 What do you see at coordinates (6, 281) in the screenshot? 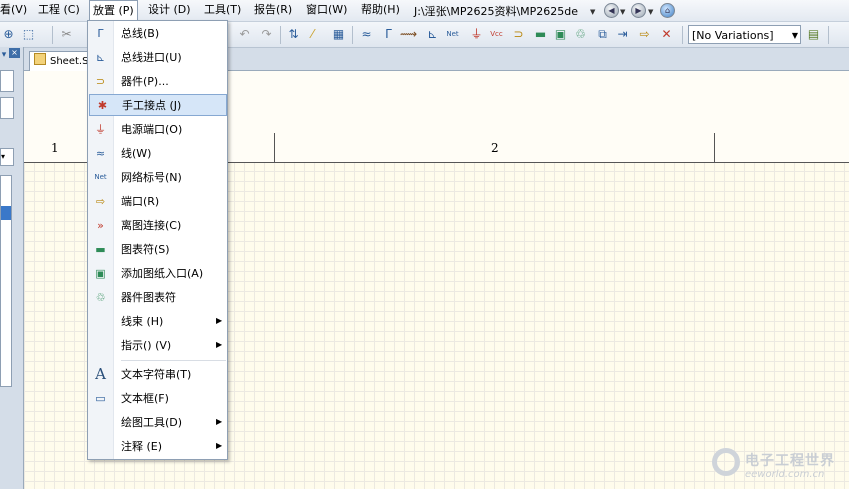
I see `panel-list` at bounding box center [6, 281].